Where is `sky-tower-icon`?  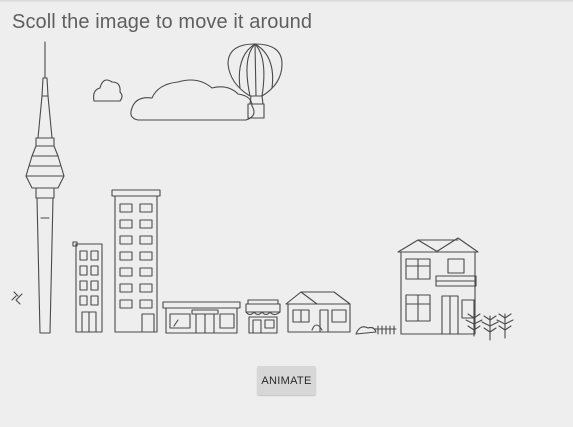
sky-tower-icon is located at coordinates (45, 187).